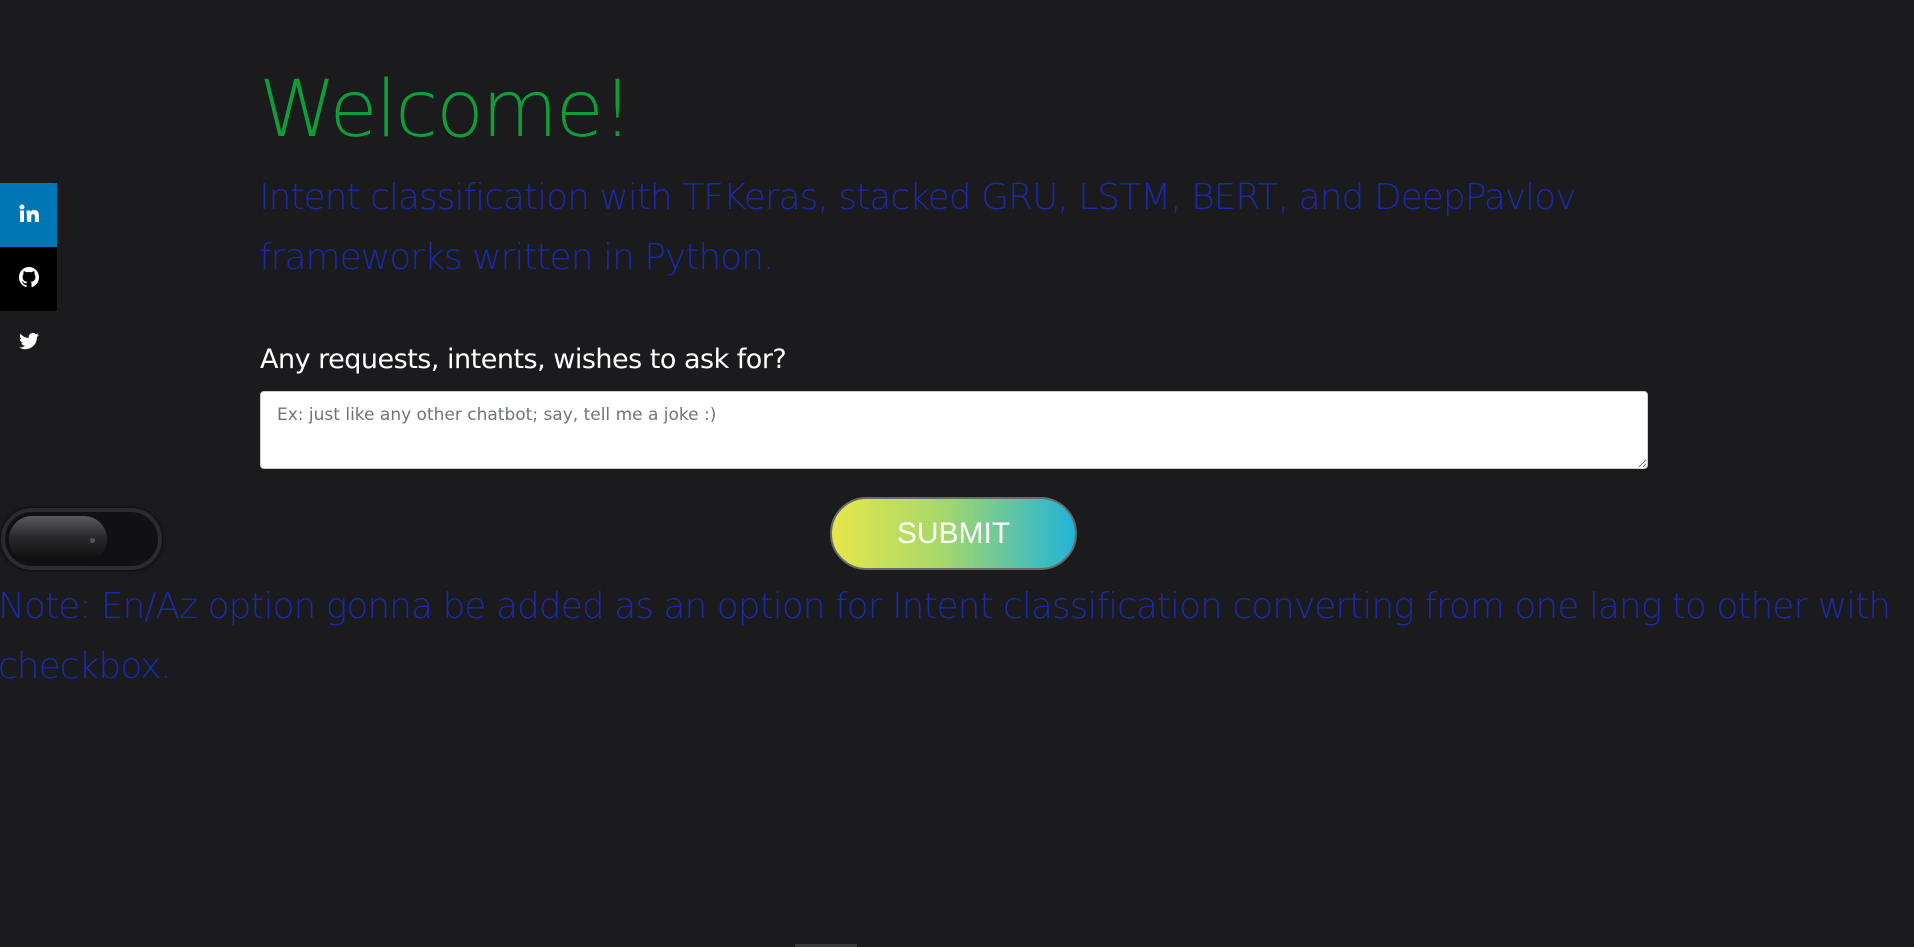 The width and height of the screenshot is (1914, 947). What do you see at coordinates (954, 430) in the screenshot?
I see `request-input` at bounding box center [954, 430].